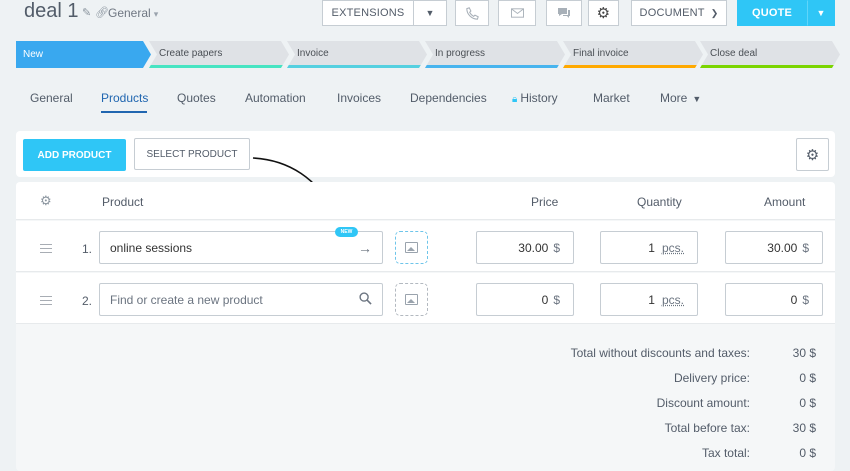 This screenshot has width=850, height=471. Describe the element at coordinates (365, 300) in the screenshot. I see `search-icon` at that location.